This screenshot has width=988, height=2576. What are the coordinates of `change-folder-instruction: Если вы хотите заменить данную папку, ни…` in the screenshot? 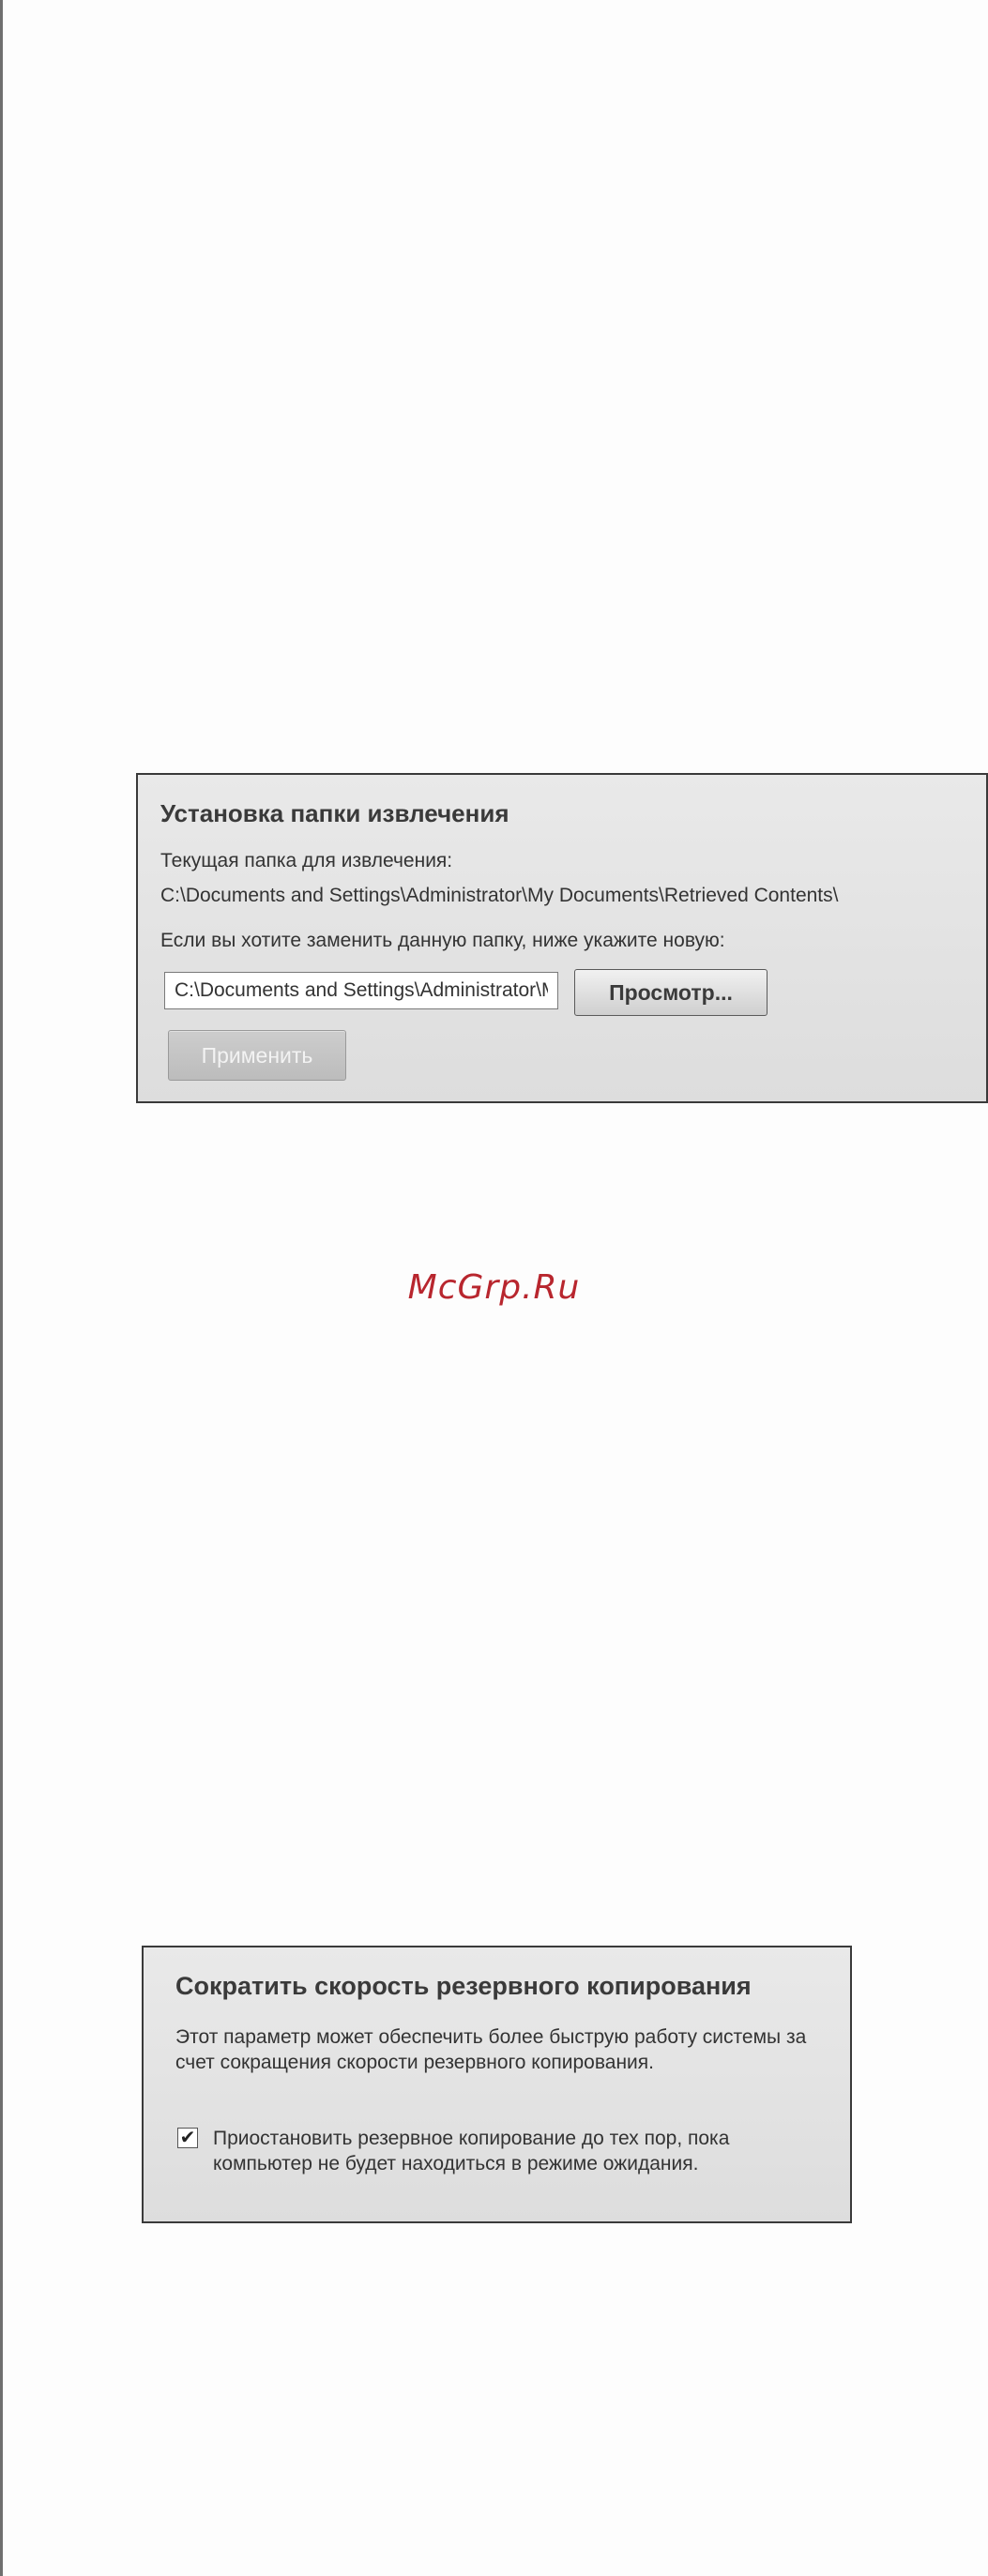 It's located at (442, 940).